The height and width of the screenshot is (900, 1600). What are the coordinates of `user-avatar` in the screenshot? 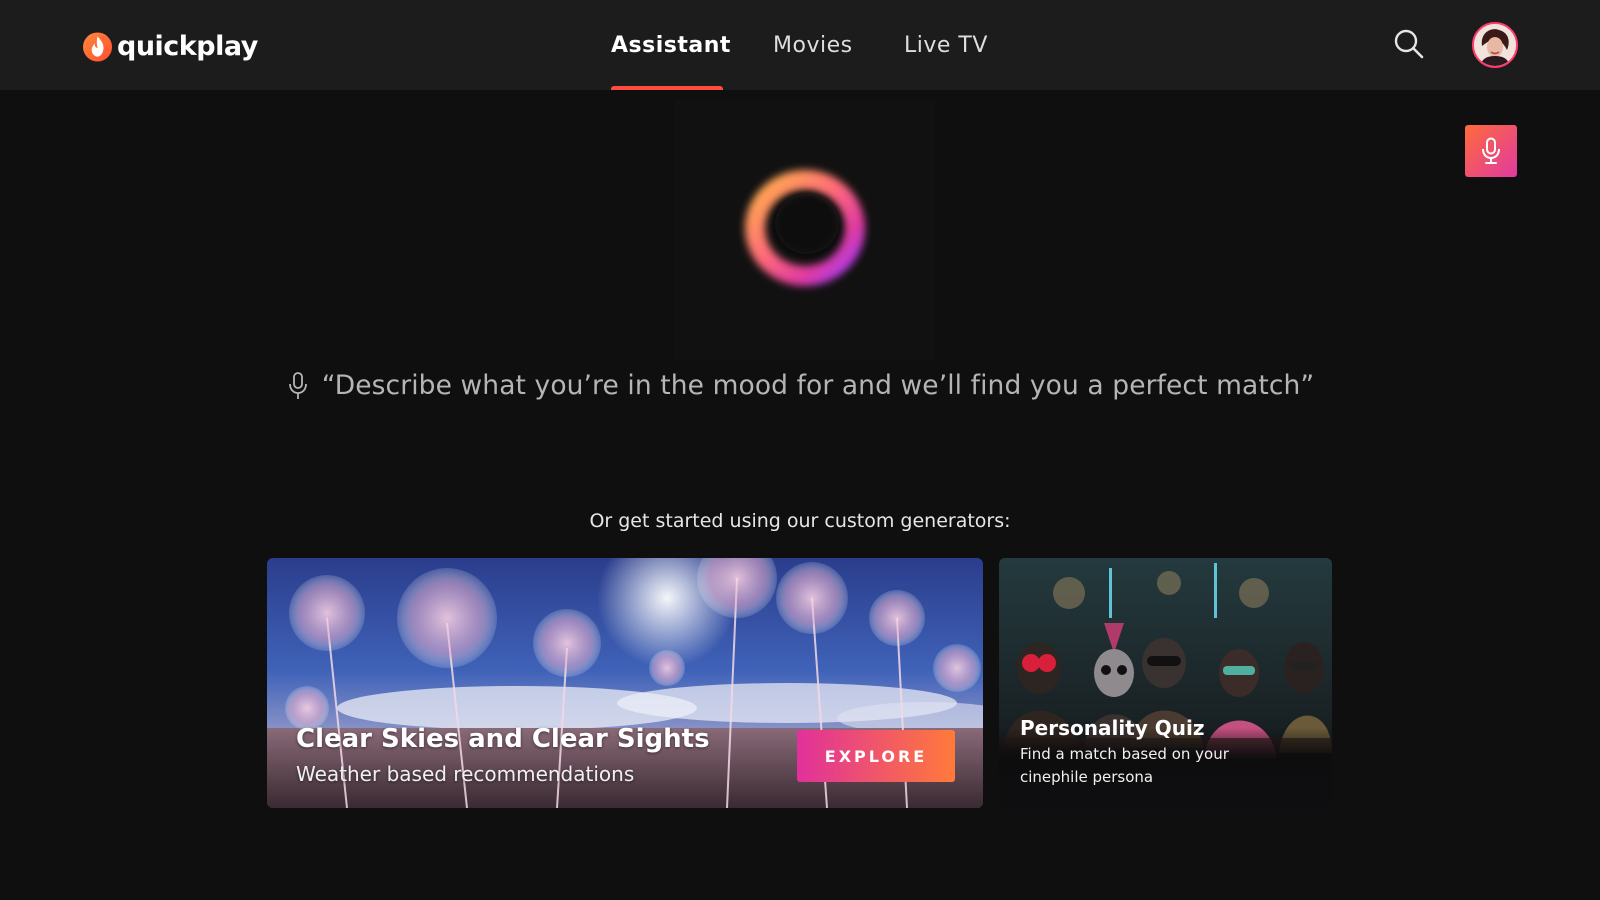 It's located at (1495, 45).